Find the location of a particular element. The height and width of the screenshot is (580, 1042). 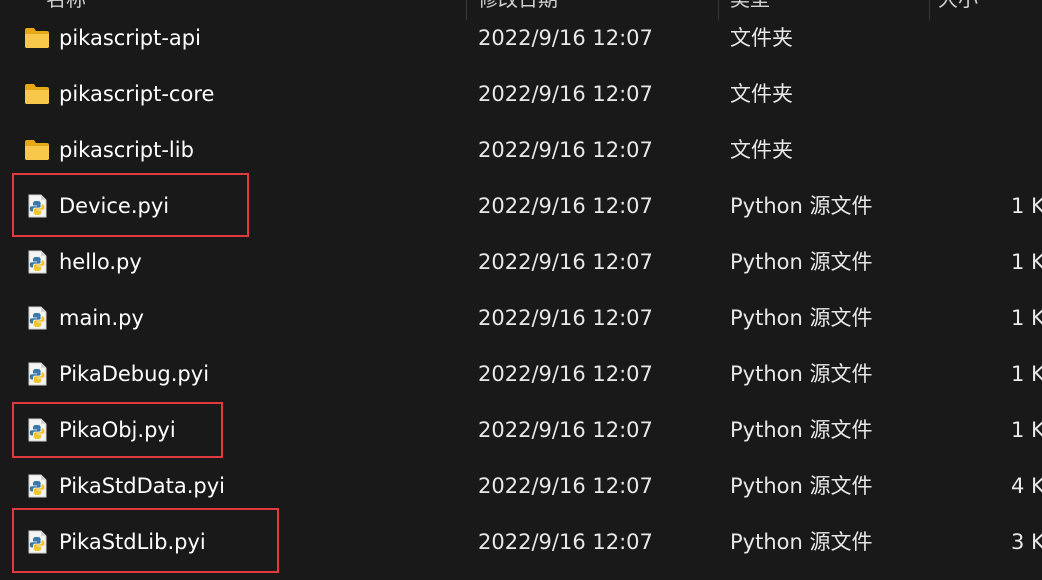

file-name: PikaStdData.pyi is located at coordinates (142, 486).